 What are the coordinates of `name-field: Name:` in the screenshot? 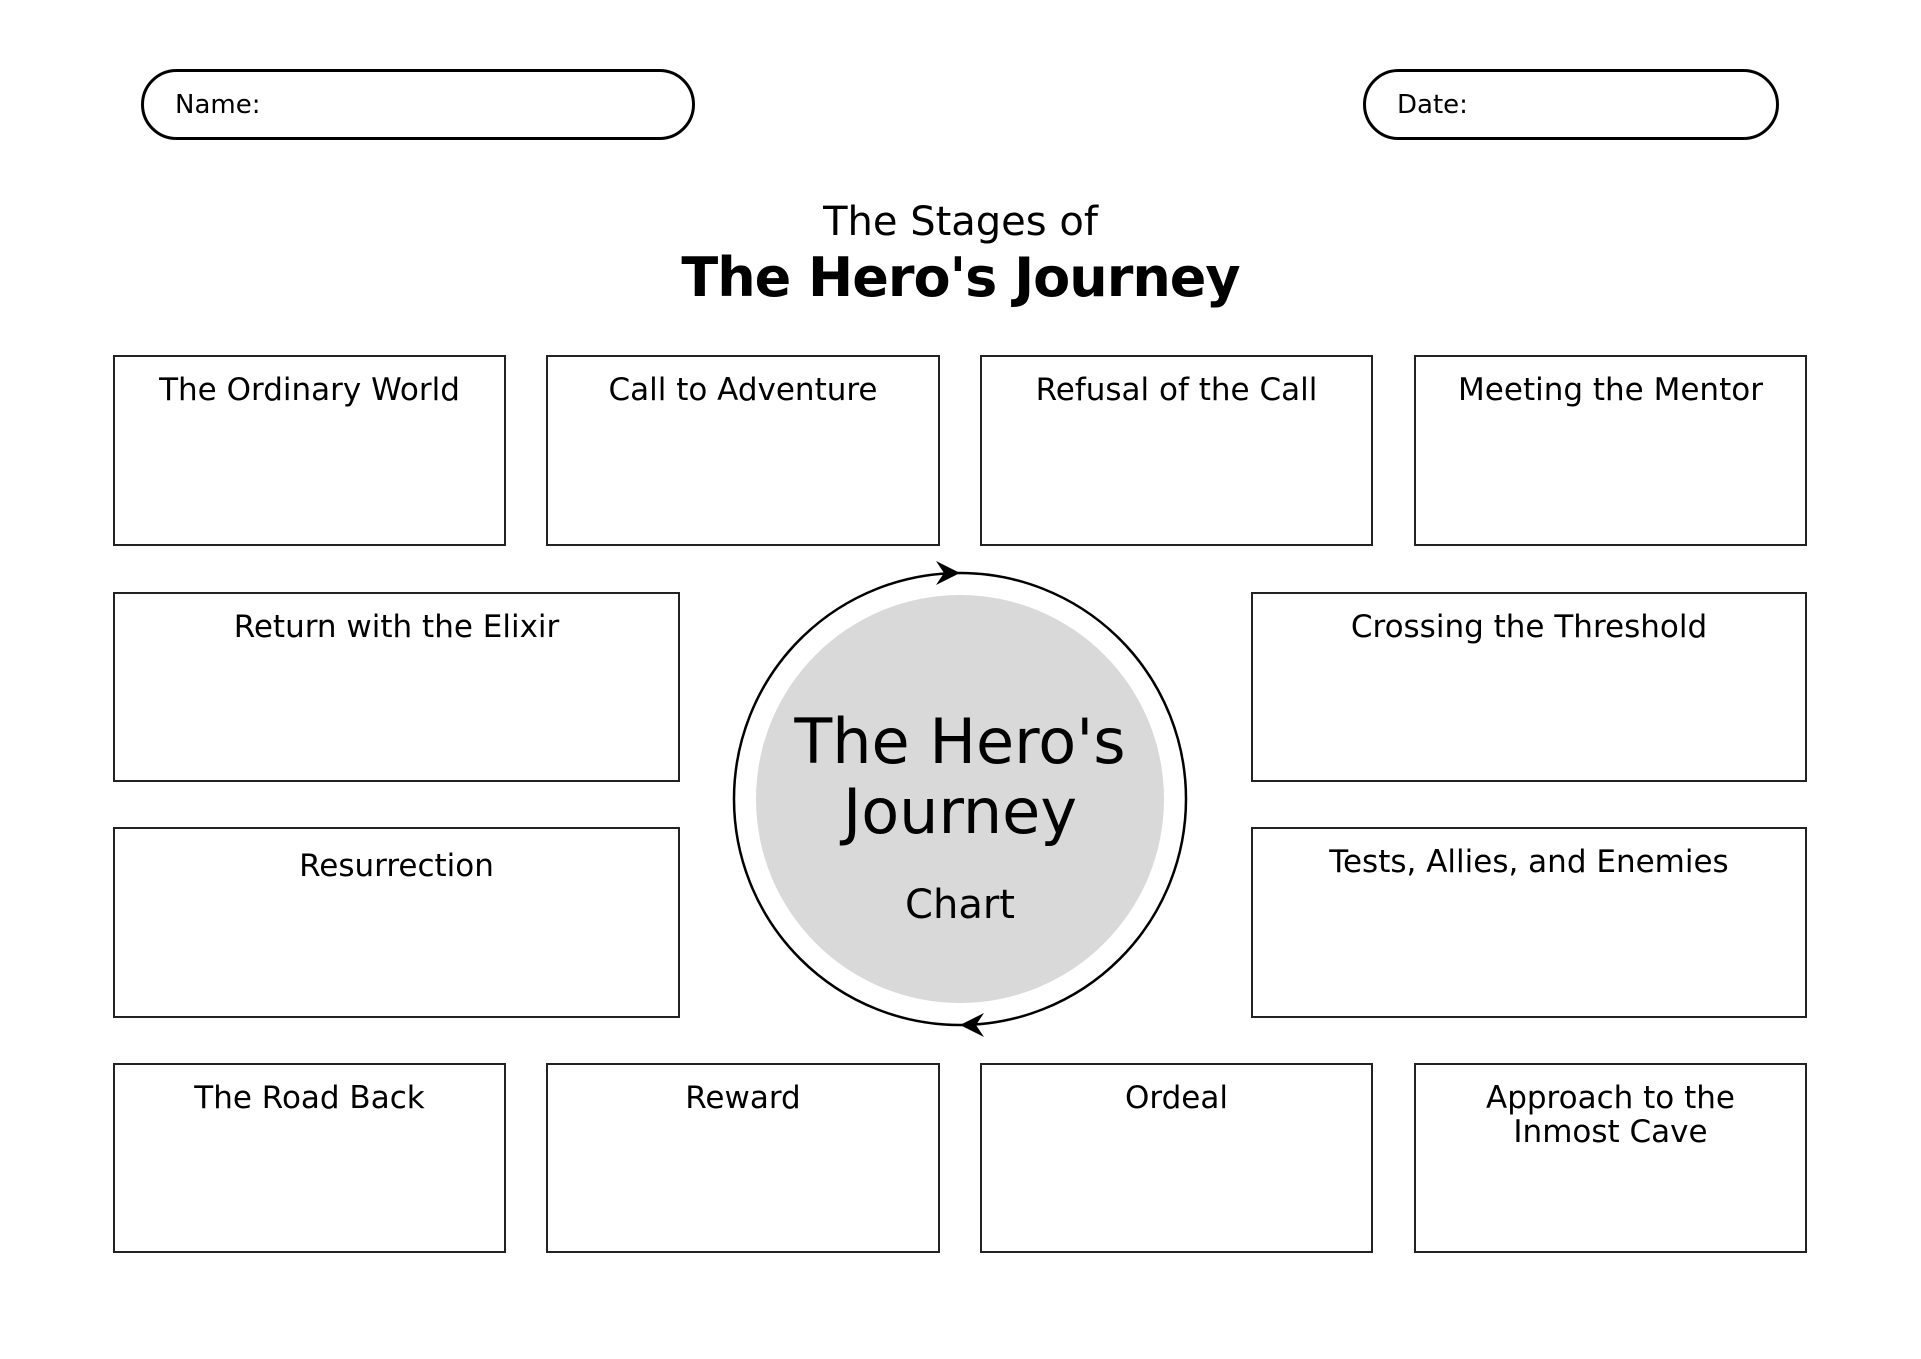 It's located at (418, 104).